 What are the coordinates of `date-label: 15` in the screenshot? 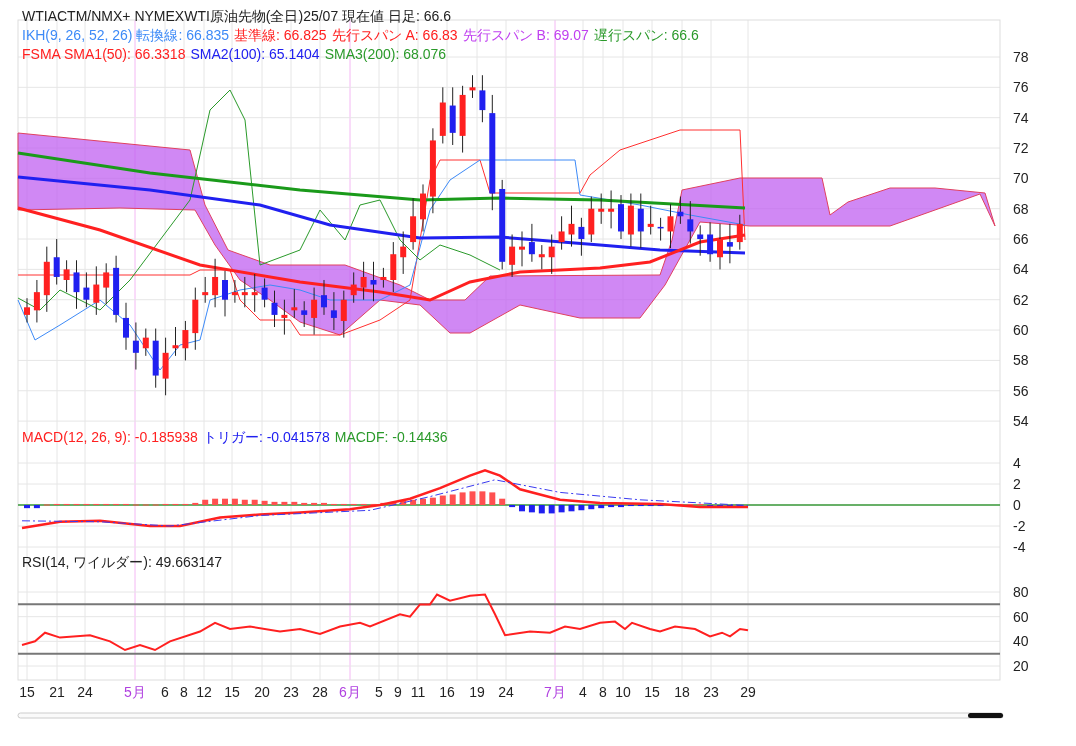 It's located at (652, 692).